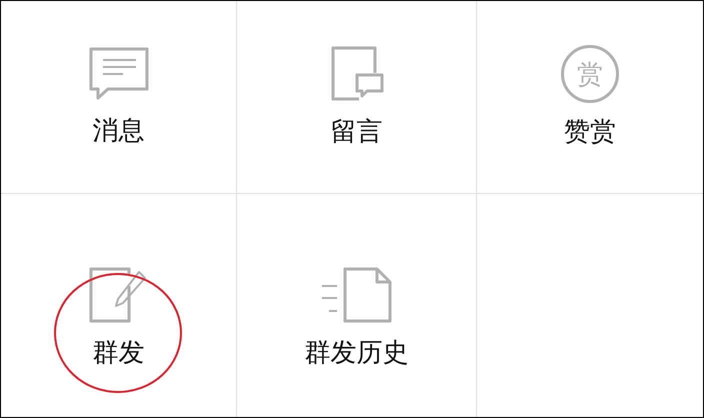  I want to click on menu-label: 赞赏, so click(590, 133).